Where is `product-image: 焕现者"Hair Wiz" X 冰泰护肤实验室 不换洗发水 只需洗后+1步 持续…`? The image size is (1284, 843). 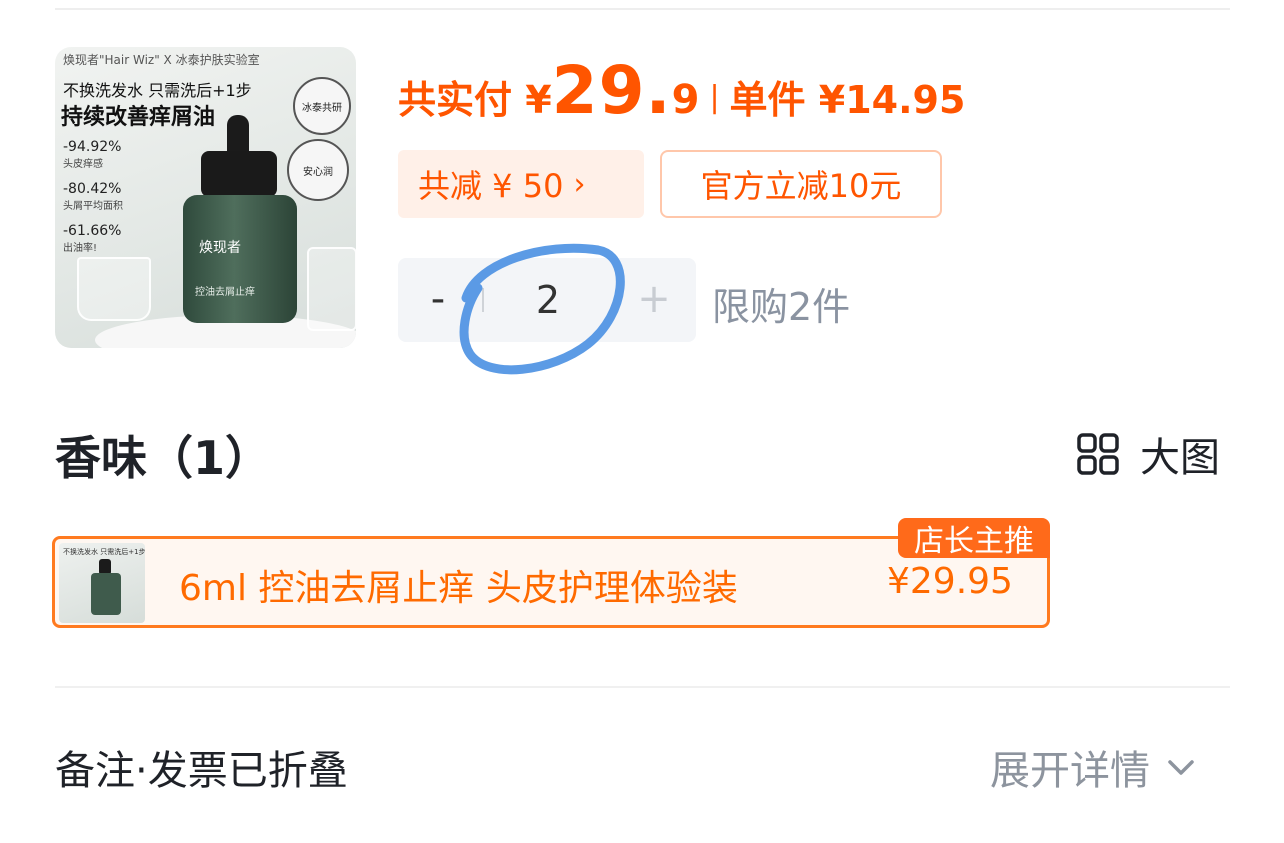
product-image: 焕现者"Hair Wiz" X 冰泰护肤实验室 不换洗发水 只需洗后+1步 持续… is located at coordinates (205, 197).